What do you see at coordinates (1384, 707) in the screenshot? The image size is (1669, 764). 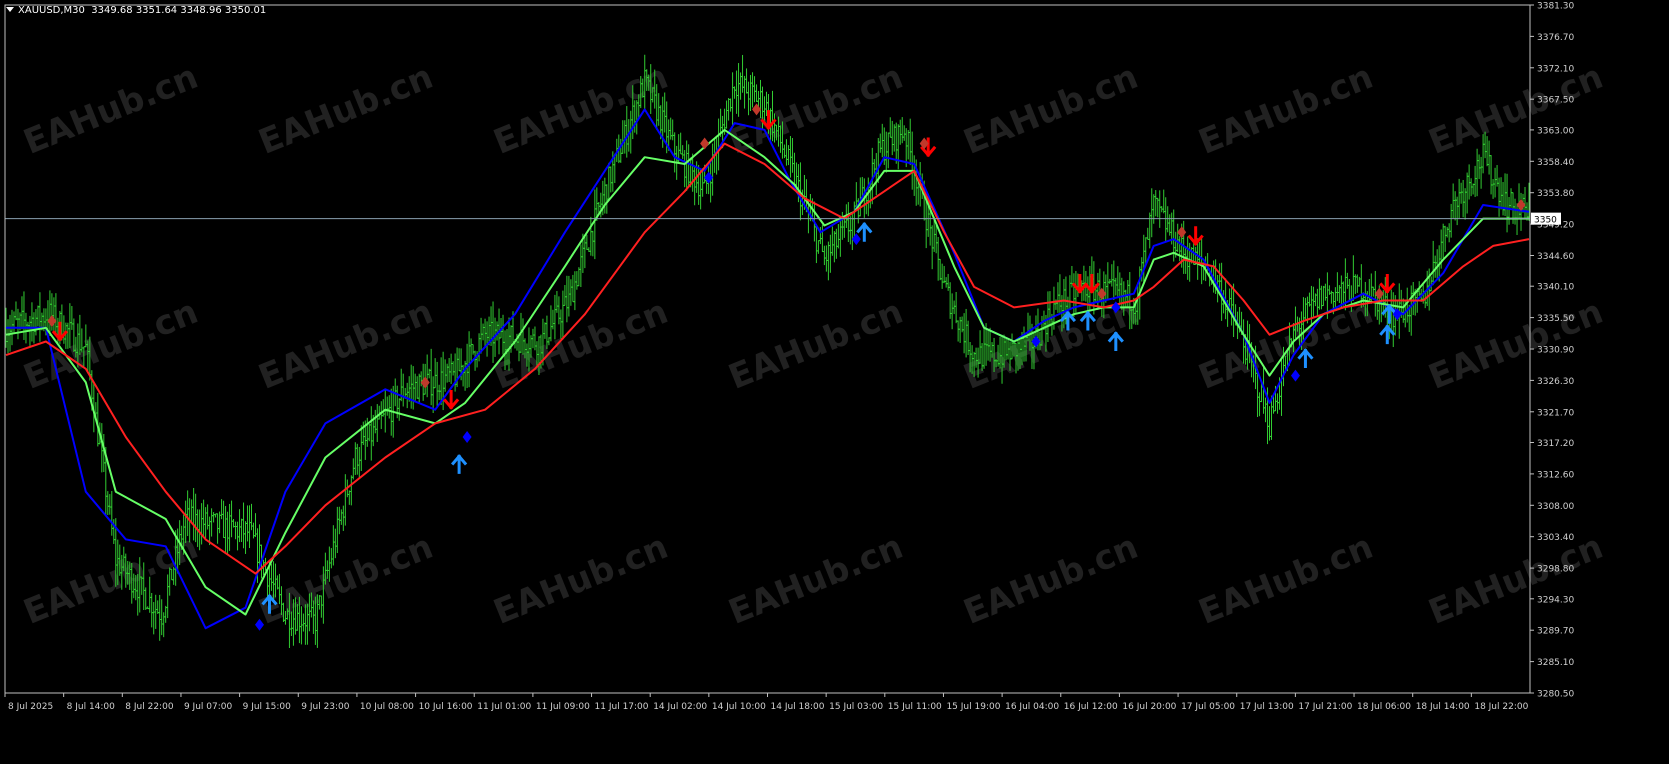 I see `x-tick-label: 18 Jul 06:00` at bounding box center [1384, 707].